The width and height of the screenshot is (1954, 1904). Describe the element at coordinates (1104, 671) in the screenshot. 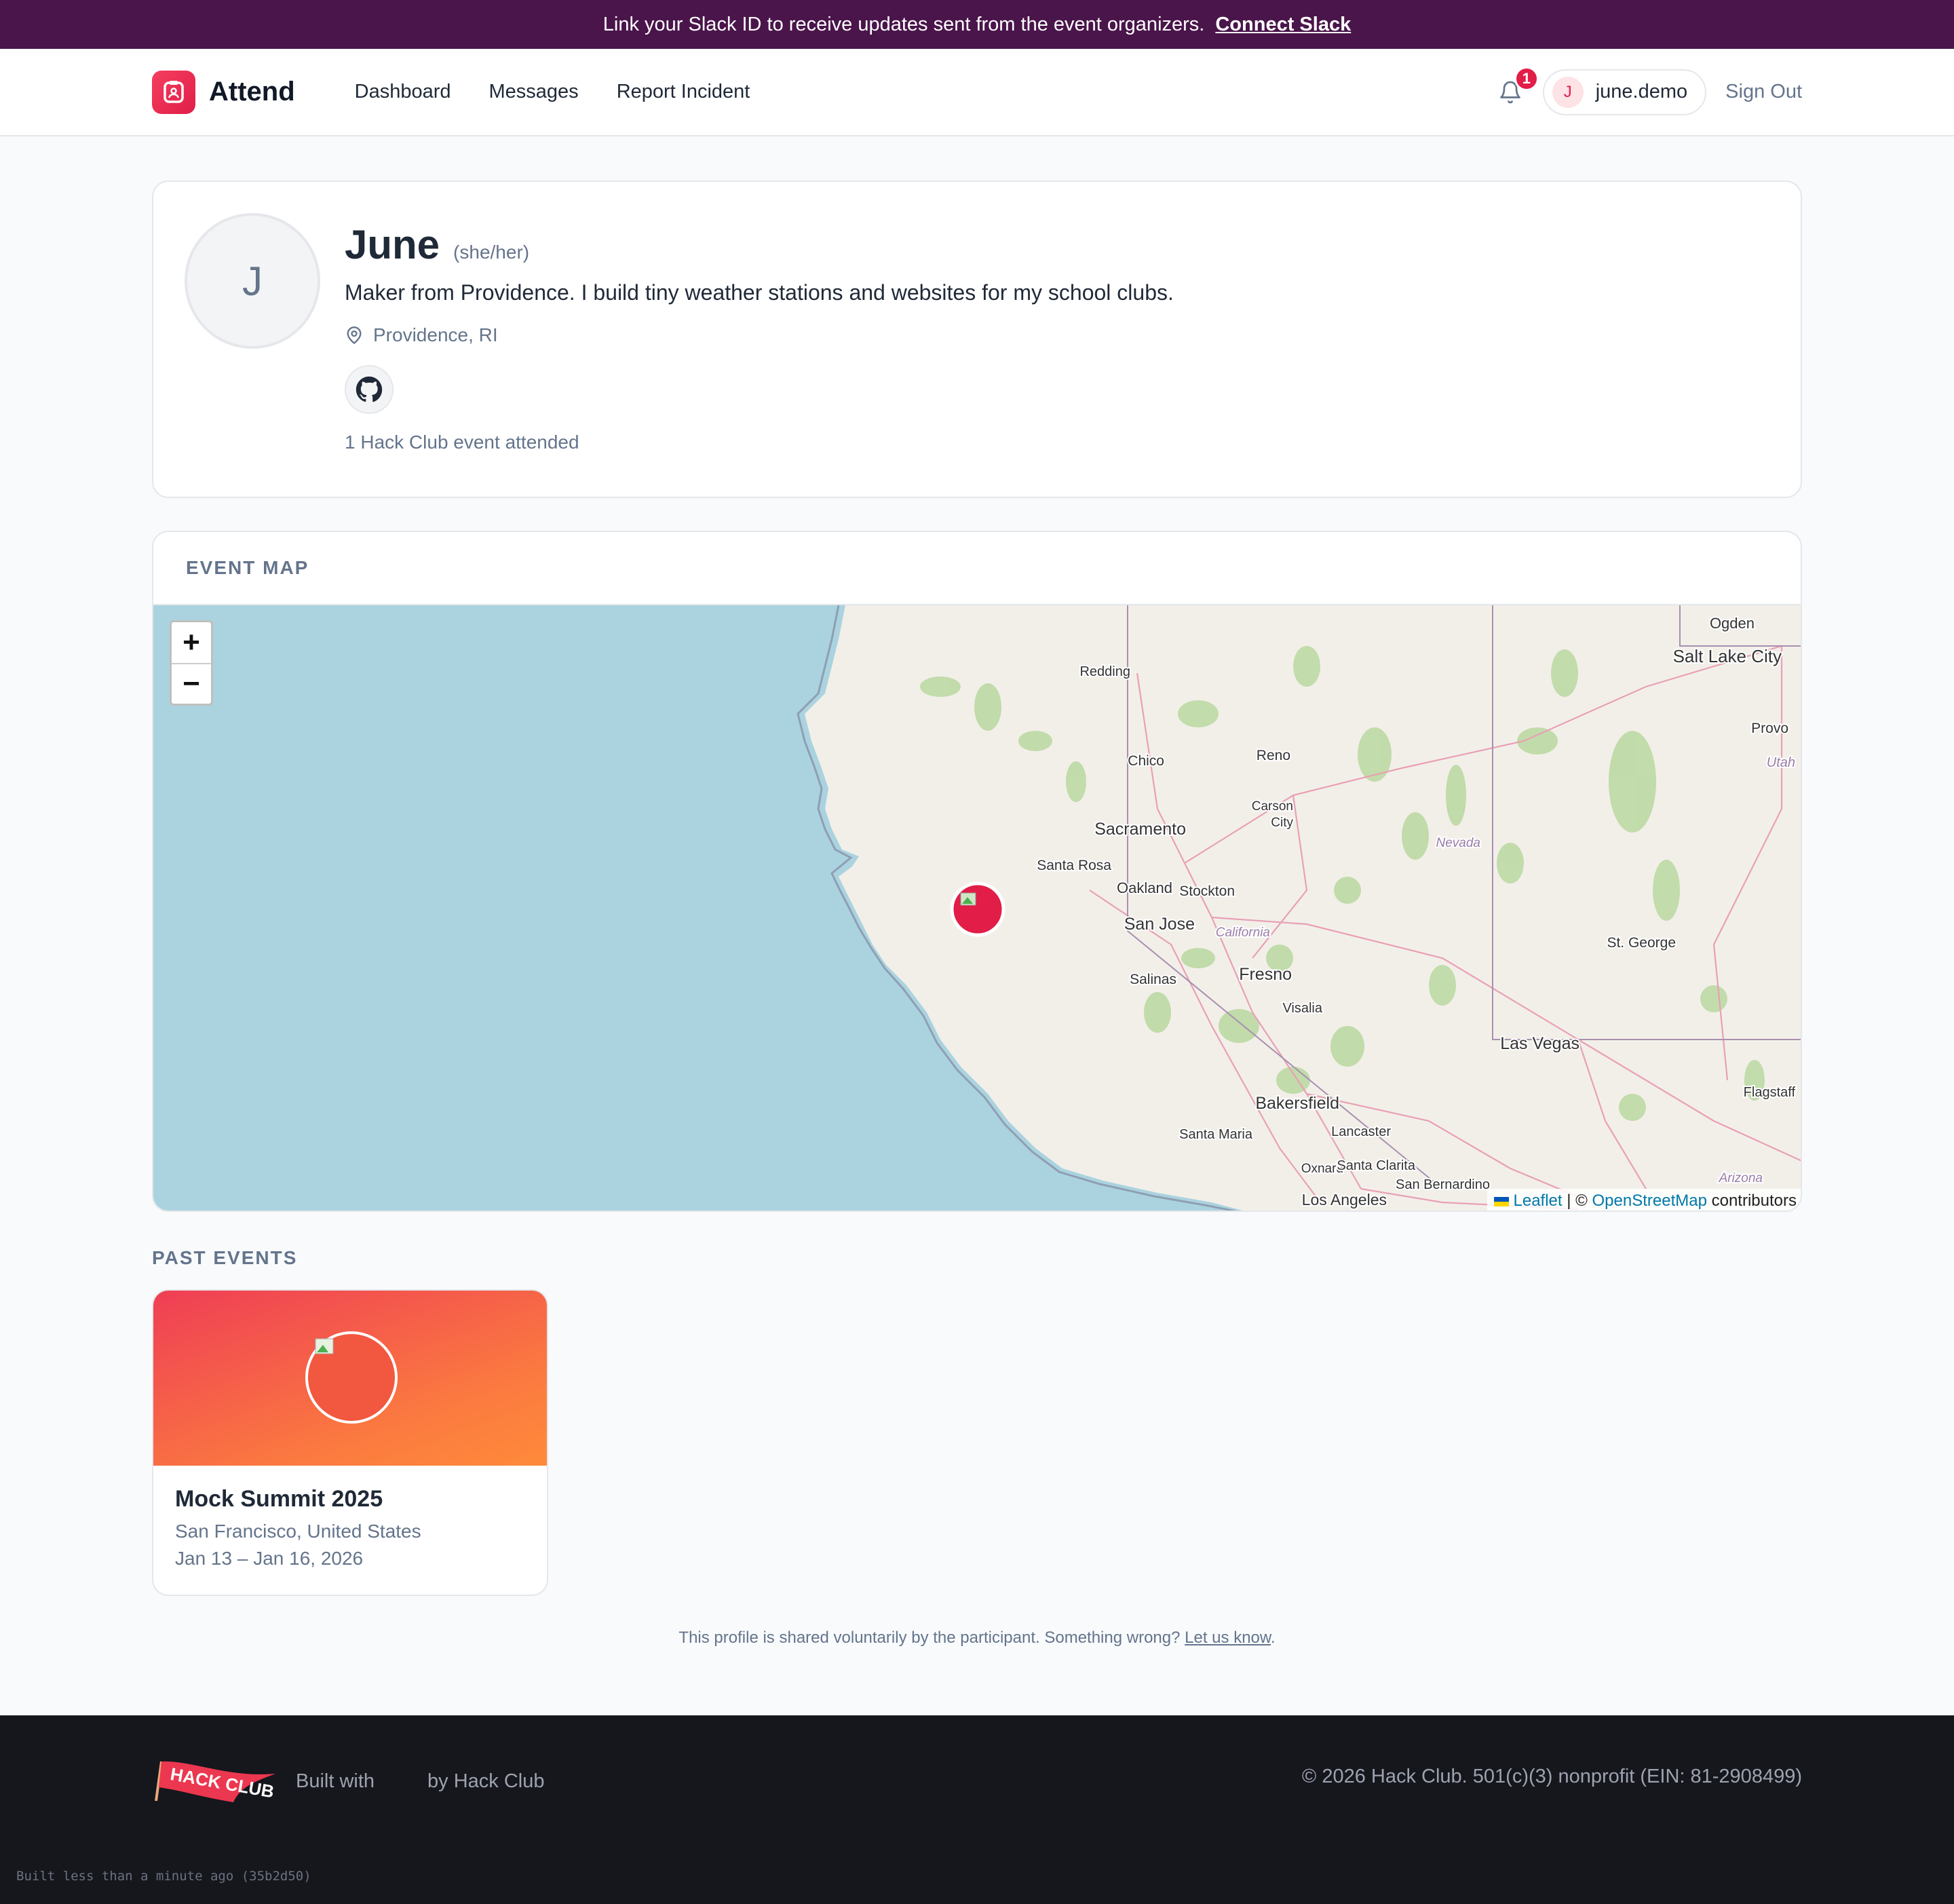

I see `map-label: Redding` at that location.